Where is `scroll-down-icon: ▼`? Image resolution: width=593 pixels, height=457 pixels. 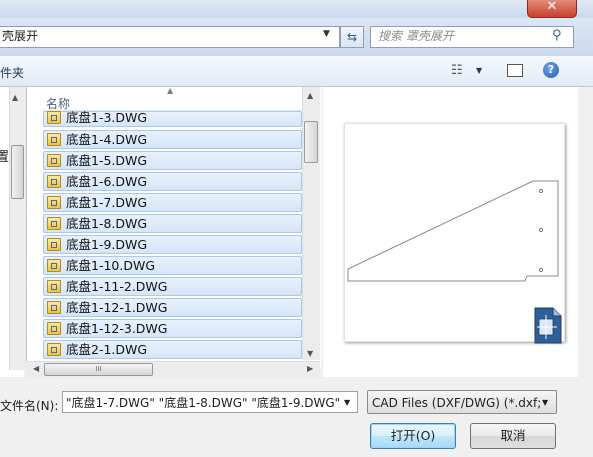 scroll-down-icon: ▼ is located at coordinates (310, 353).